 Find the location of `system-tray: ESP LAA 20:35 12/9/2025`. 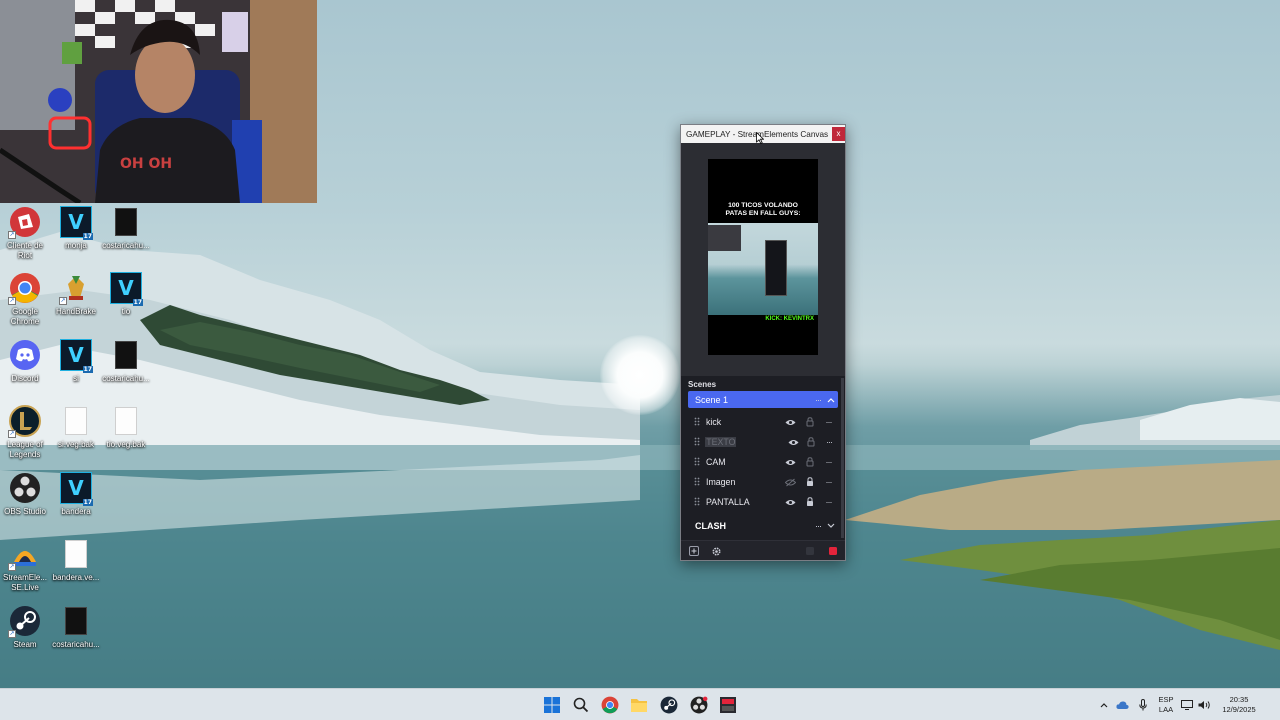

system-tray: ESP LAA 20:35 12/9/2025 is located at coordinates (1181, 704).